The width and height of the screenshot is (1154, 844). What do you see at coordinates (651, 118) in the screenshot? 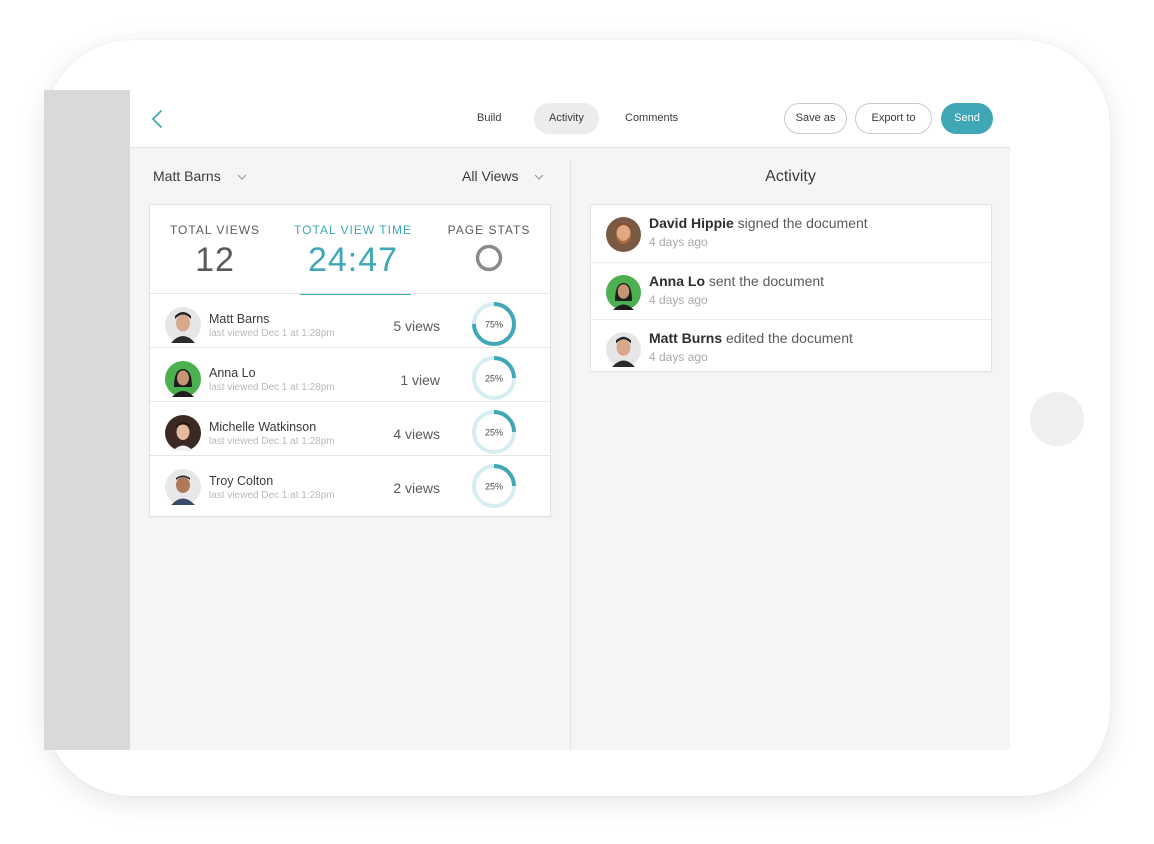
I see `tab-comments: Comments` at bounding box center [651, 118].